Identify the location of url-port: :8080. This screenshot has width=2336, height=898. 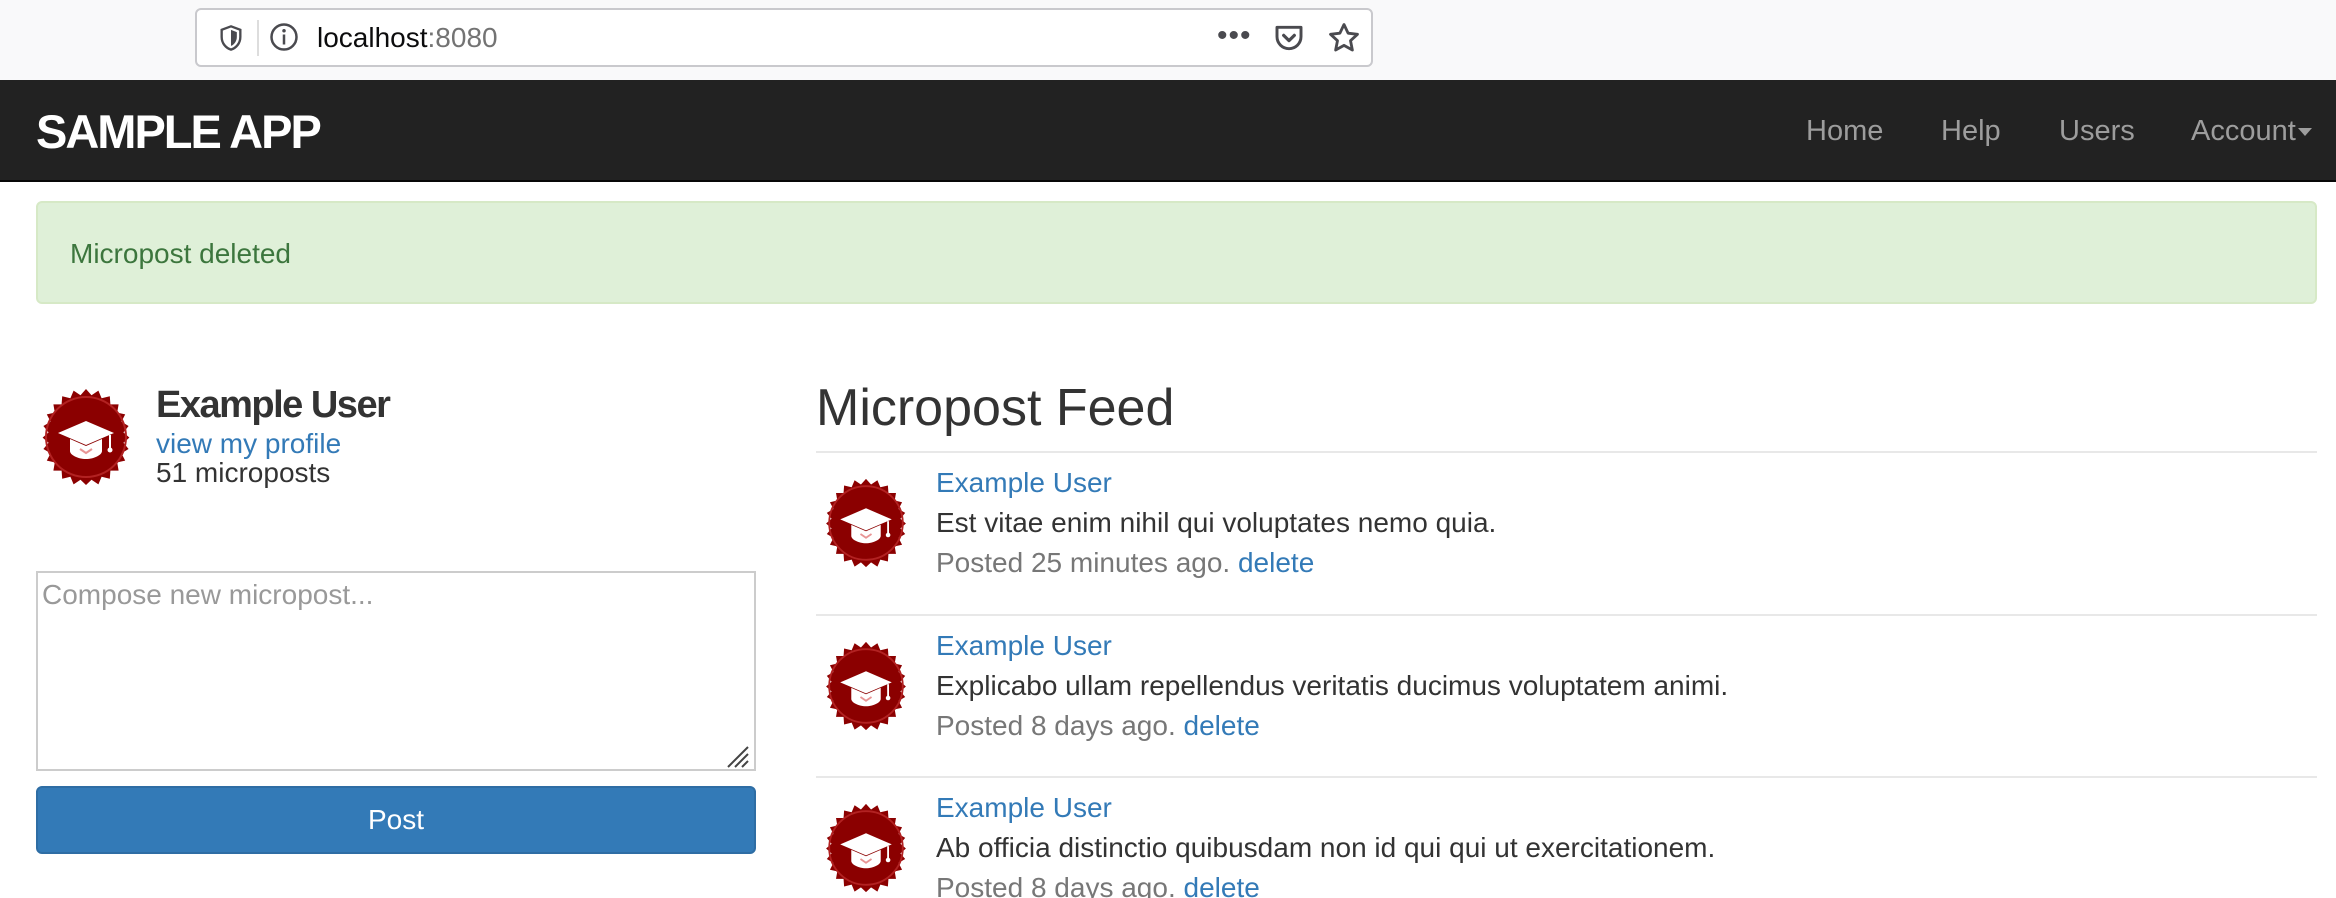
(462, 37).